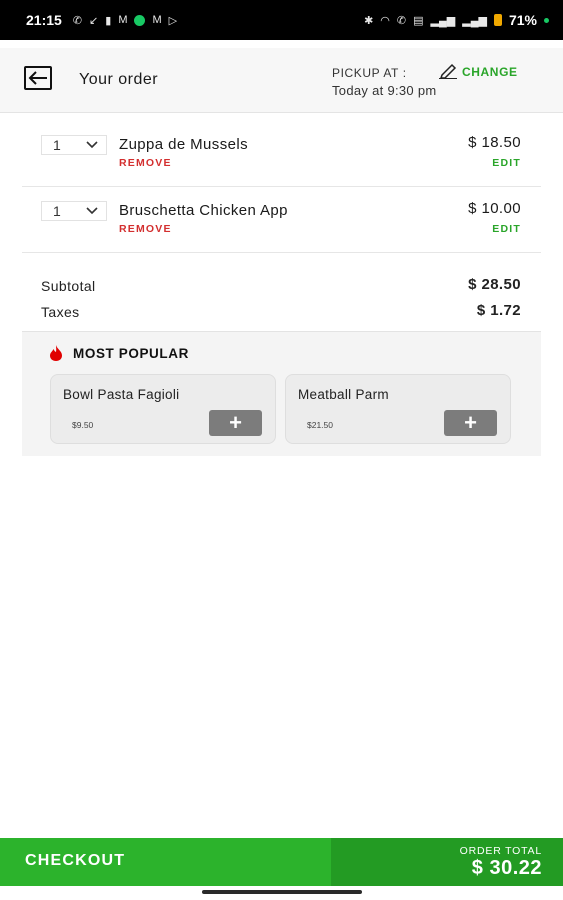 The width and height of the screenshot is (563, 900). Describe the element at coordinates (101, 20) in the screenshot. I see `status-bar-left: 21:15 ✆ ↙ ▮ M M ▷` at that location.